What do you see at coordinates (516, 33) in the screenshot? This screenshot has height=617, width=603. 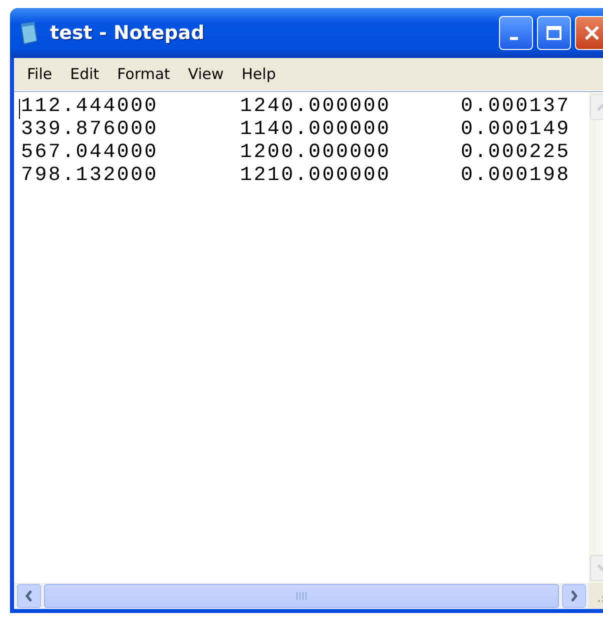 I see `minimize-button` at bounding box center [516, 33].